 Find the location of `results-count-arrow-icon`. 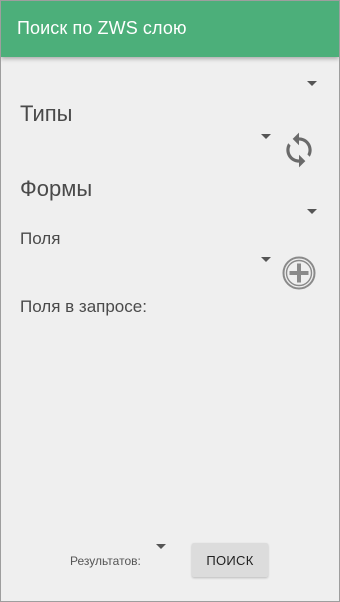

results-count-arrow-icon is located at coordinates (161, 546).